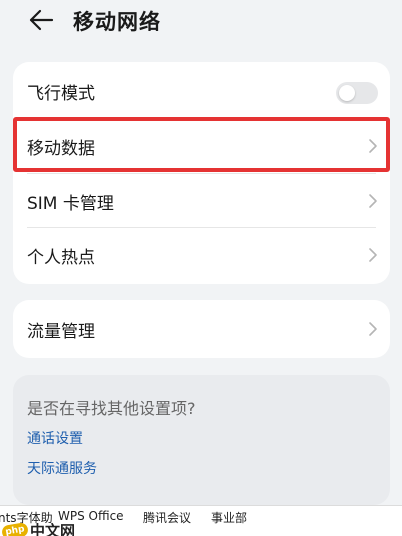 This screenshot has width=402, height=536. I want to click on taskbar: nts字体助 WPS Office 腾讯会议 事业部 php 中文网, so click(201, 520).